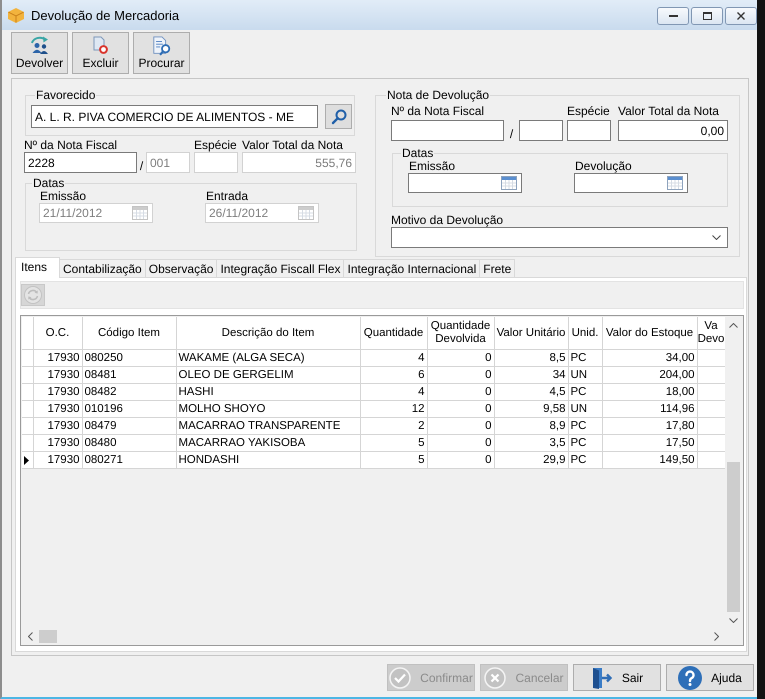 The width and height of the screenshot is (765, 699). What do you see at coordinates (162, 46) in the screenshot?
I see `document-search-icon` at bounding box center [162, 46].